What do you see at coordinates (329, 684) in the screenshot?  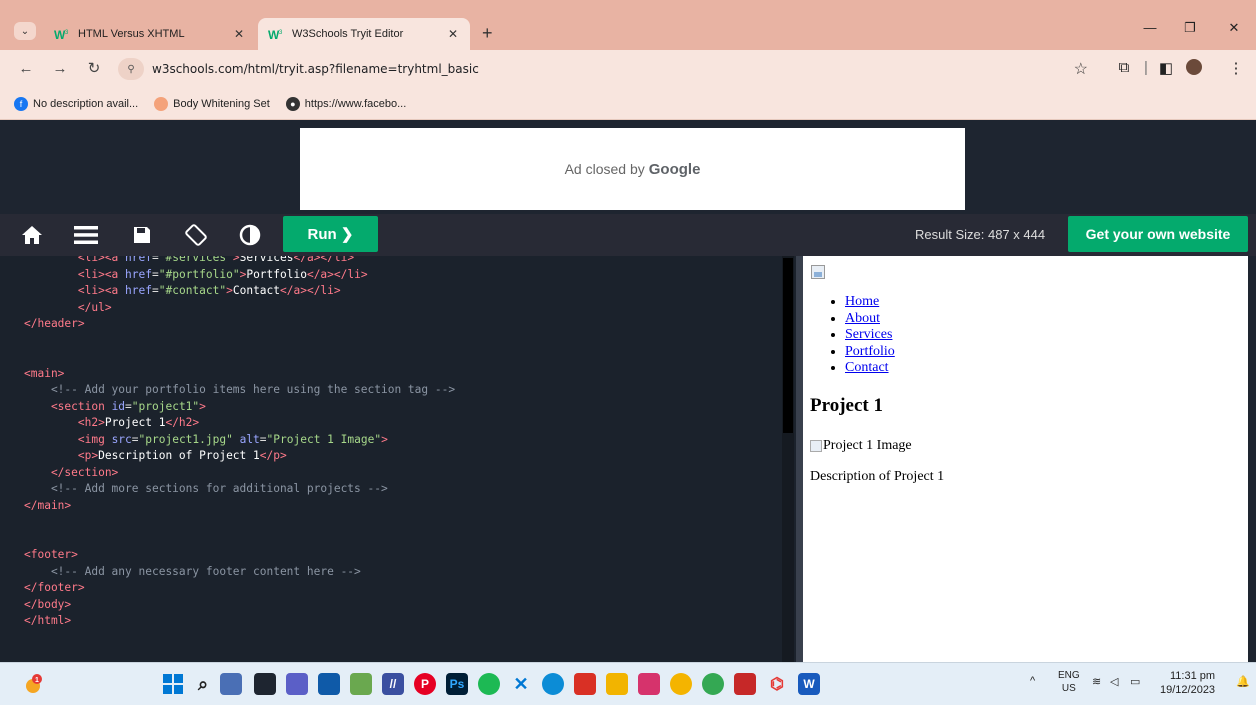 I see `store-icon` at bounding box center [329, 684].